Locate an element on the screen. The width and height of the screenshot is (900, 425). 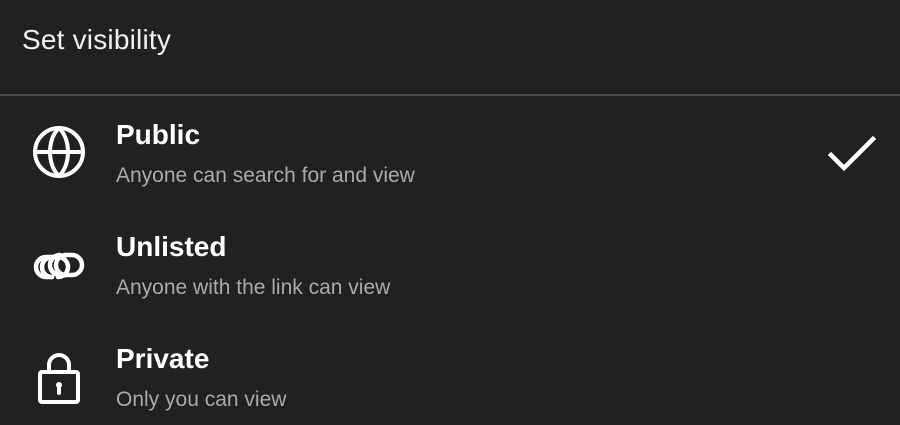
option-description: Only you can view is located at coordinates (201, 399).